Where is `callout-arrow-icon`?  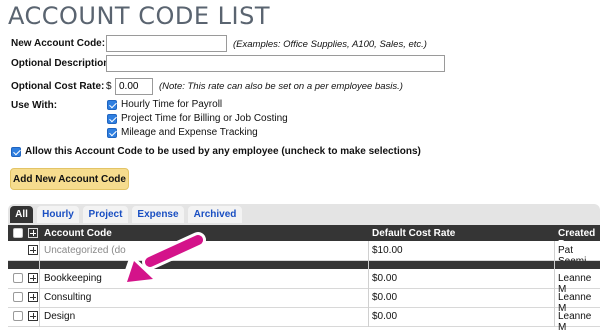
callout-arrow-icon is located at coordinates (163, 260).